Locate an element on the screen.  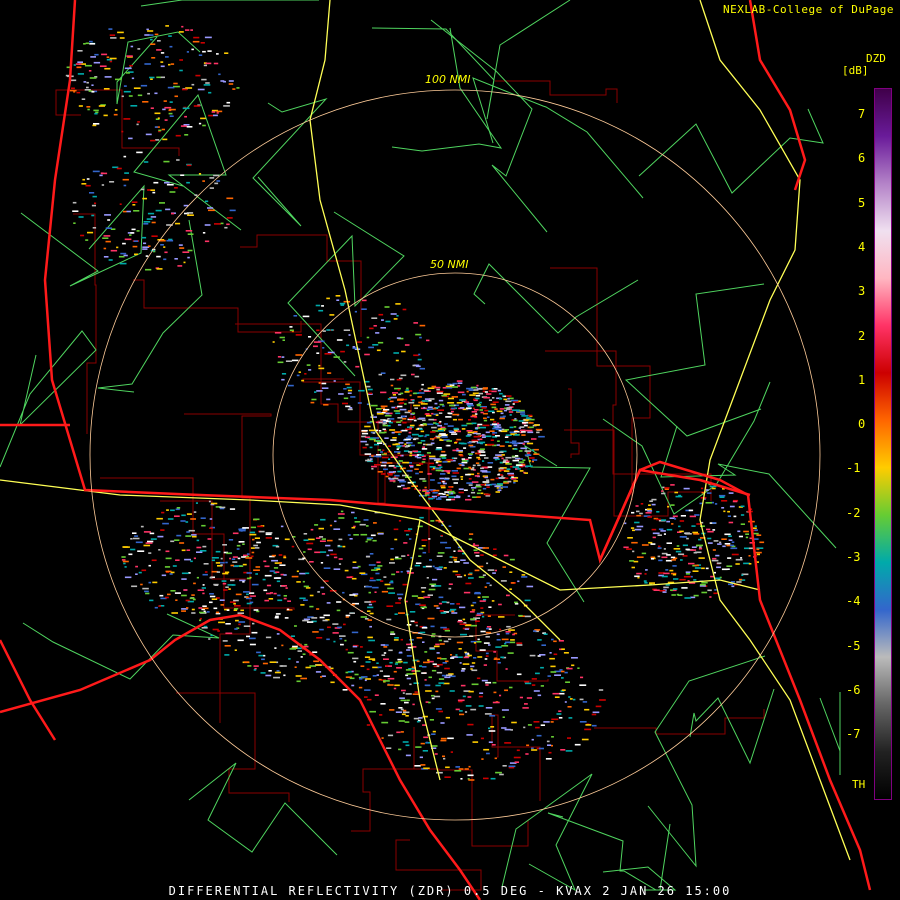
color-legend: DZD [dB] 7 6 5 4 3 2 1 0 -1 -2 -3 -4 -5 -6 -7 TH is located at coordinates (871, 432).